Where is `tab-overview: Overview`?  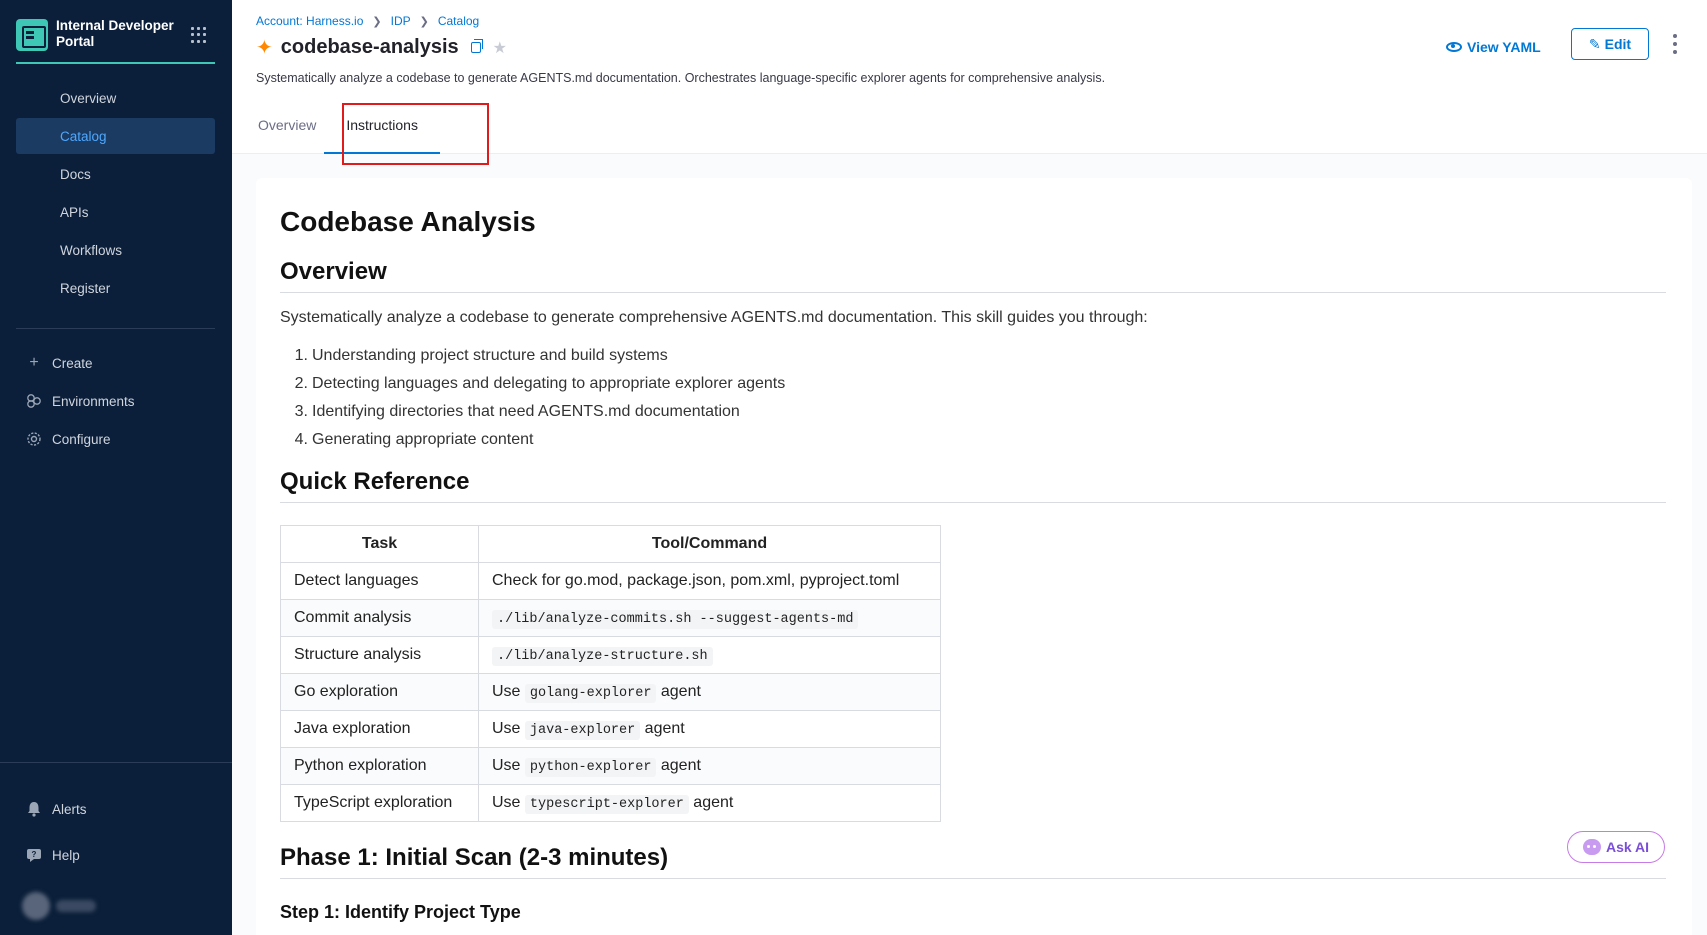 tab-overview: Overview is located at coordinates (287, 129).